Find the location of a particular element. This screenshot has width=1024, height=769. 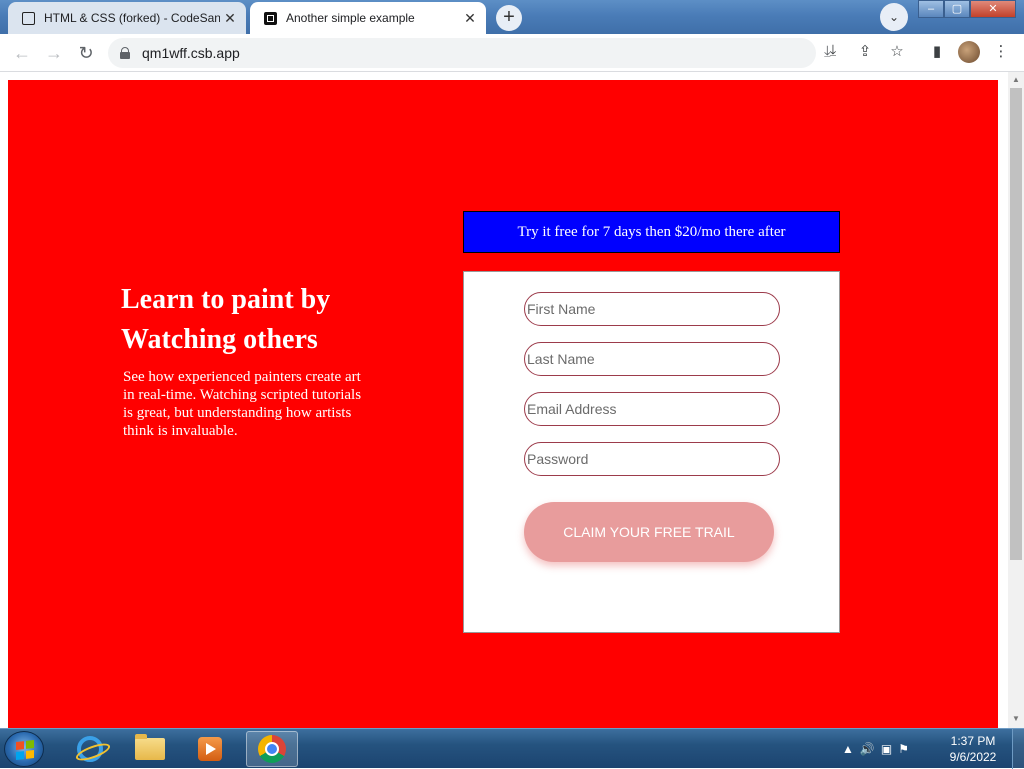

hero-heading: Learn to paint by Watching others is located at coordinates (226, 319).